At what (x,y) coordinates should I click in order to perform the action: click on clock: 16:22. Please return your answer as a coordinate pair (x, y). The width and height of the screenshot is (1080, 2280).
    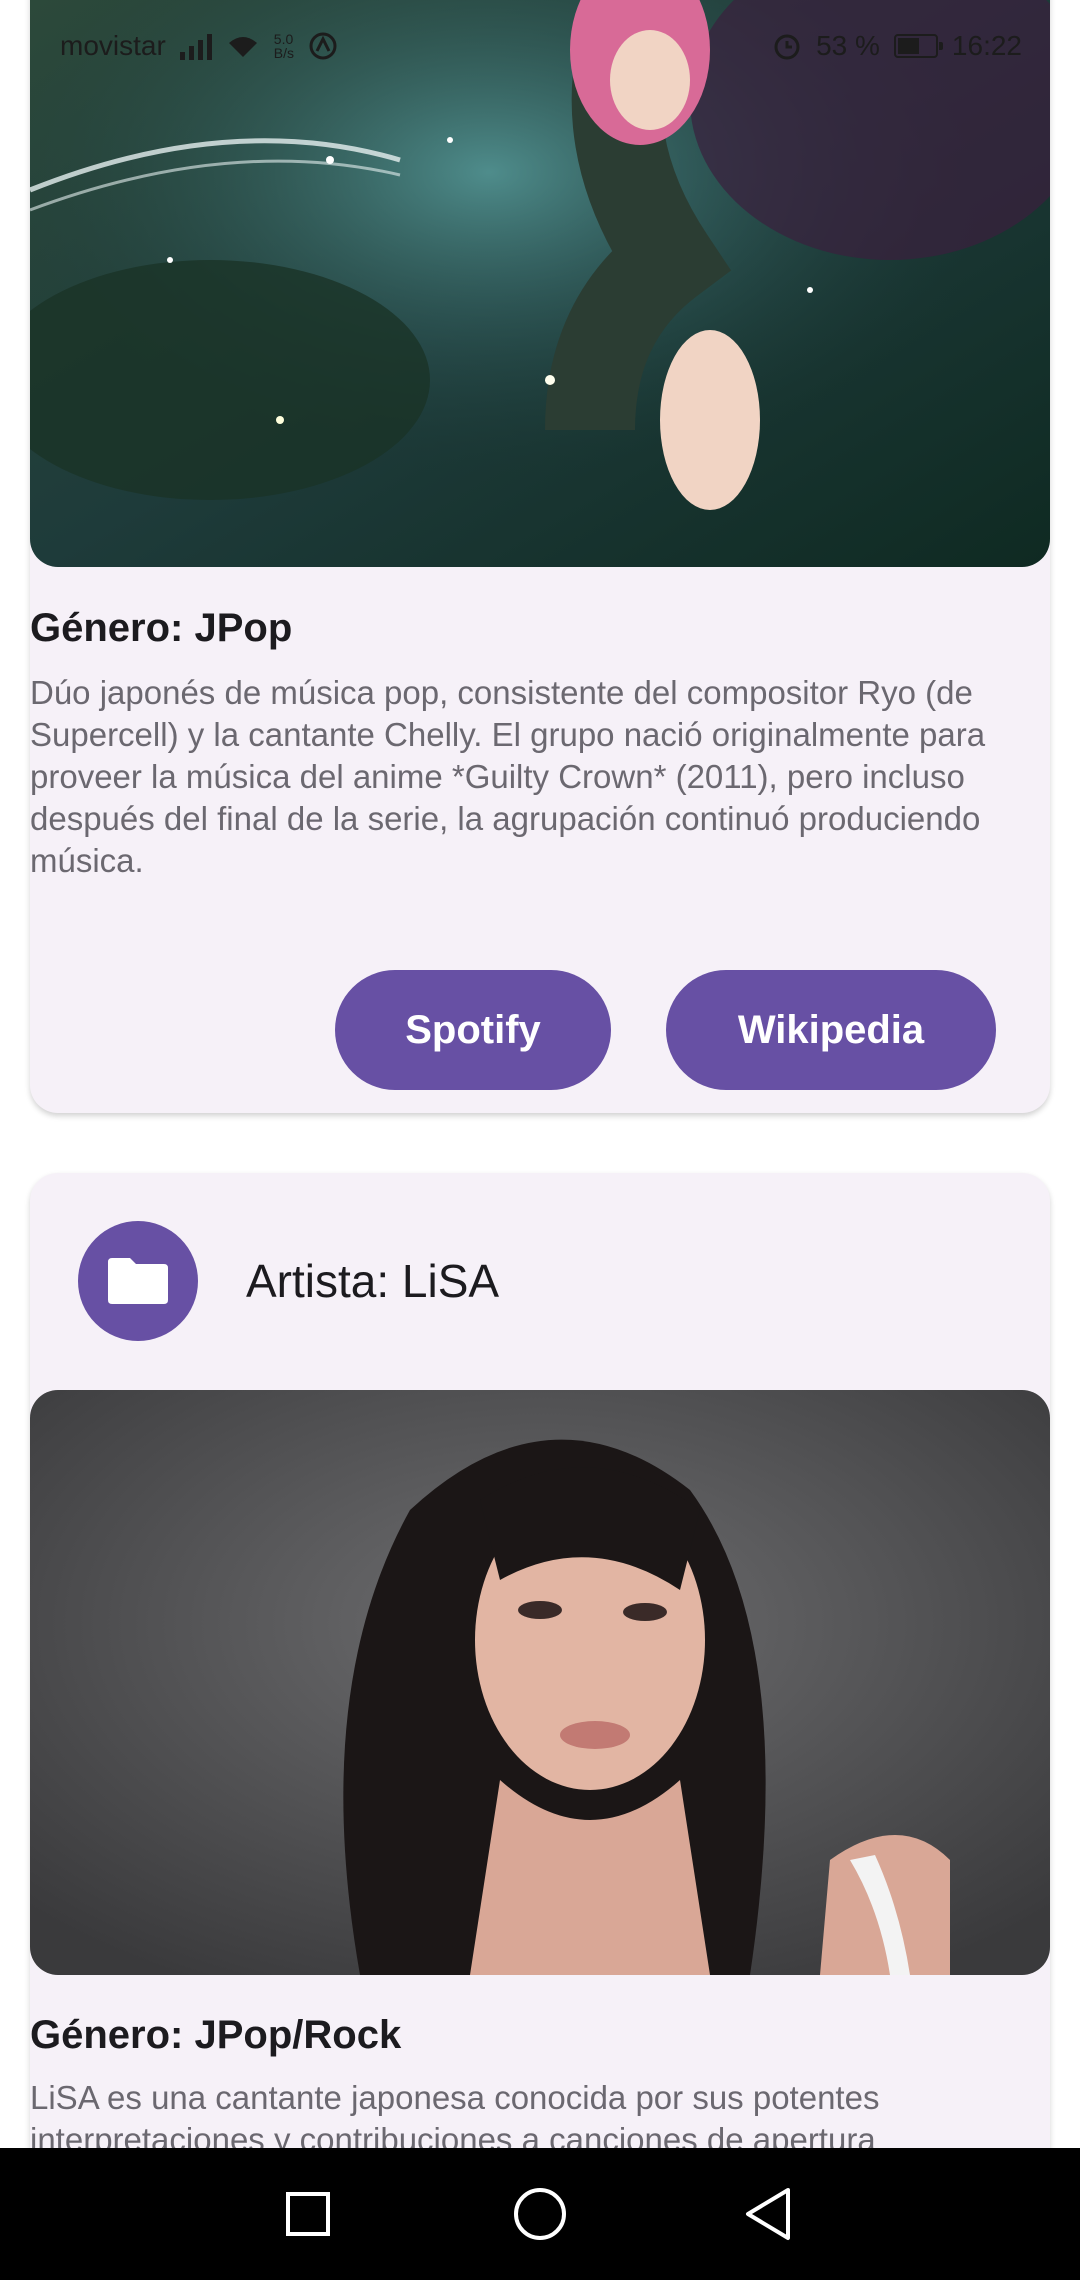
    Looking at the image, I should click on (986, 45).